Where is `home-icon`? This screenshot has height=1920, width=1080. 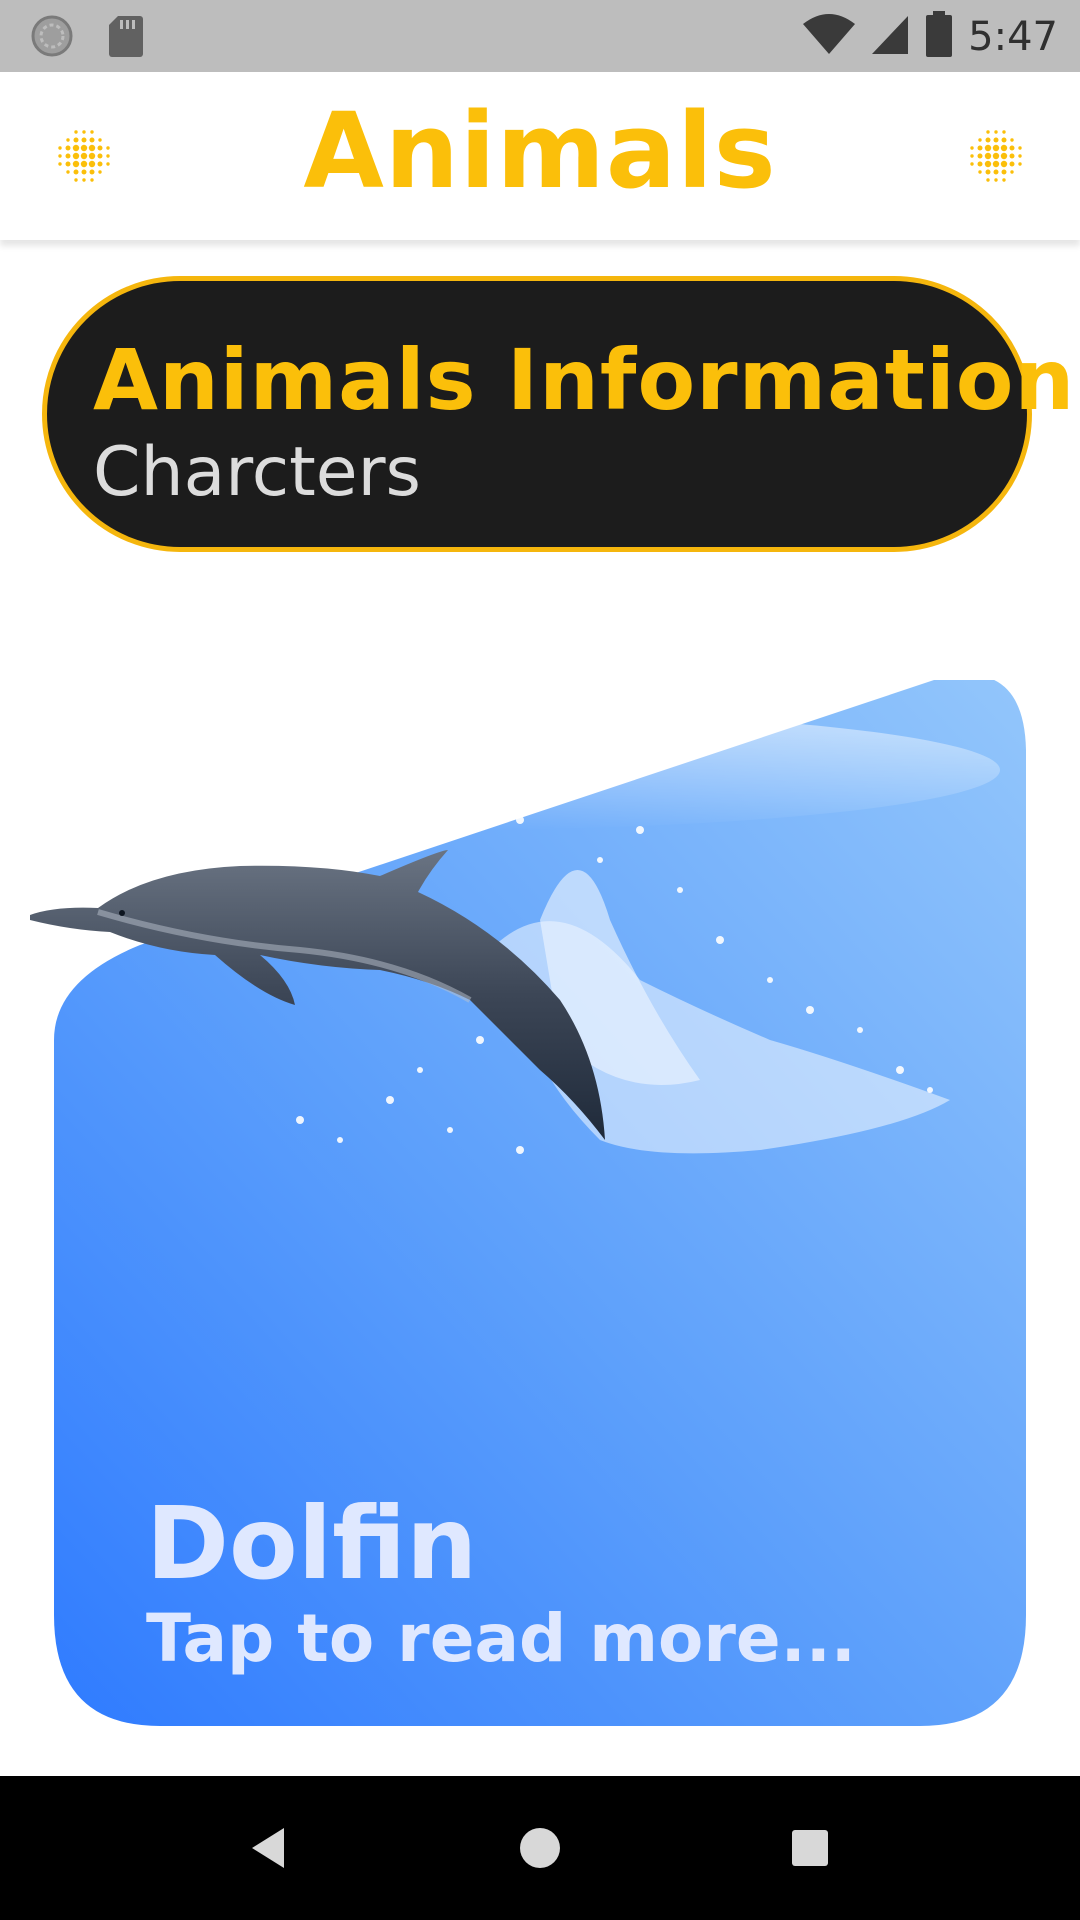 home-icon is located at coordinates (540, 1848).